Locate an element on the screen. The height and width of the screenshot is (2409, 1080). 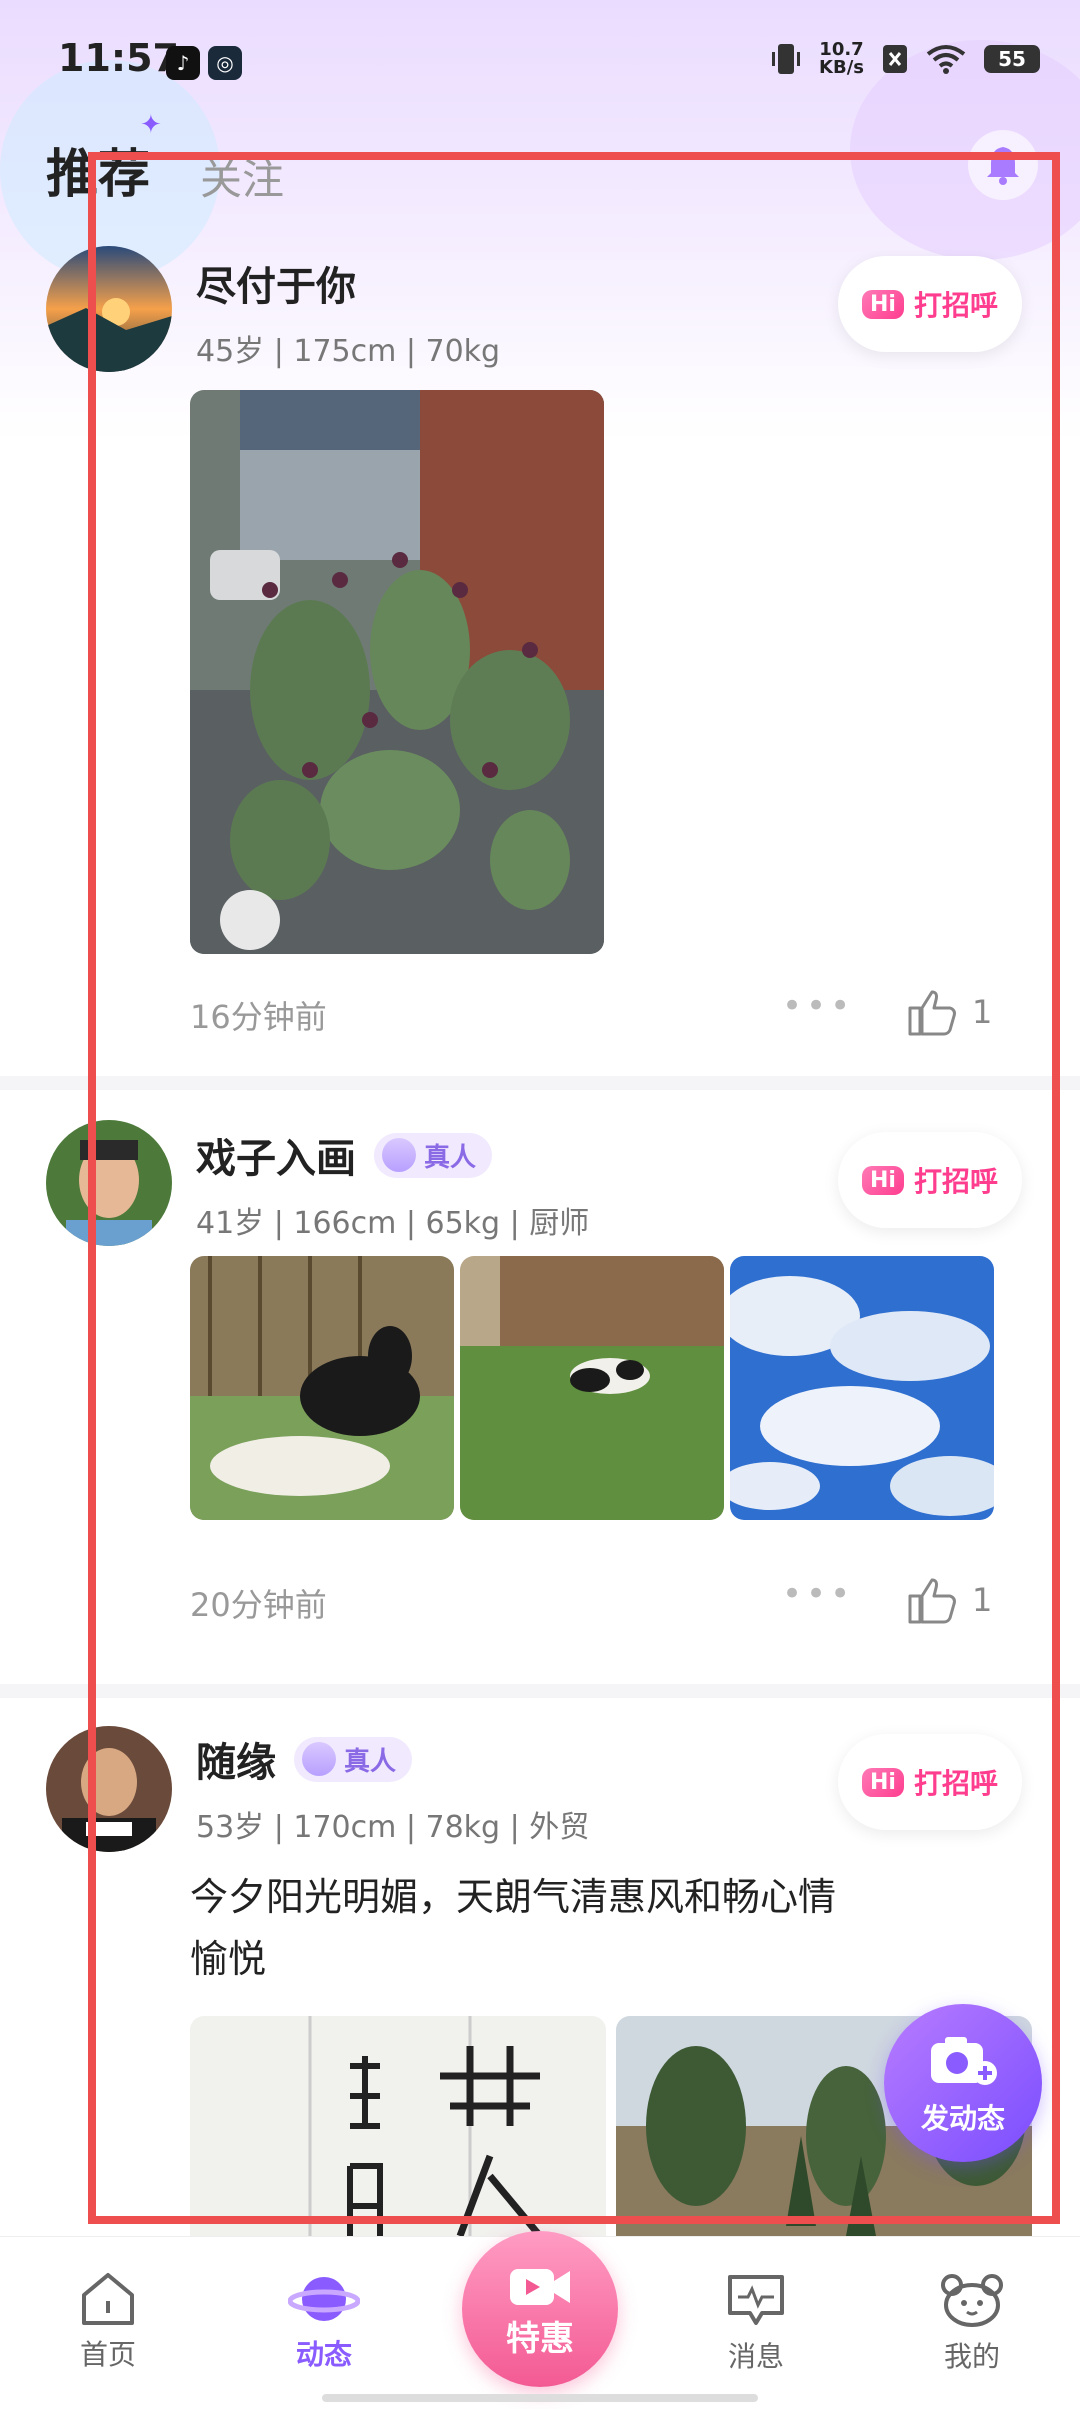
nav-home: 首页 is located at coordinates (108, 2322).